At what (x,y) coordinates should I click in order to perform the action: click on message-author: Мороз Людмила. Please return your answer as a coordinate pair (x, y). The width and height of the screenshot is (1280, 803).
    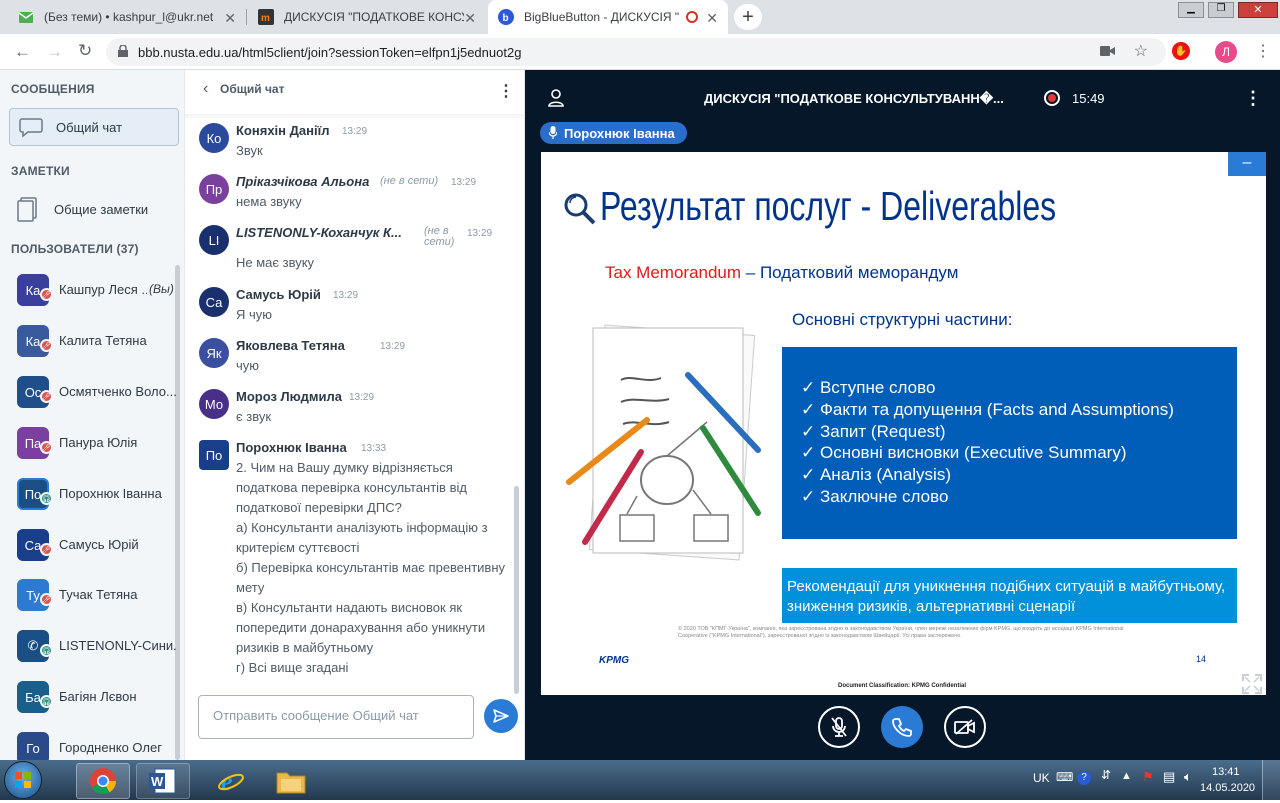
    Looking at the image, I should click on (289, 396).